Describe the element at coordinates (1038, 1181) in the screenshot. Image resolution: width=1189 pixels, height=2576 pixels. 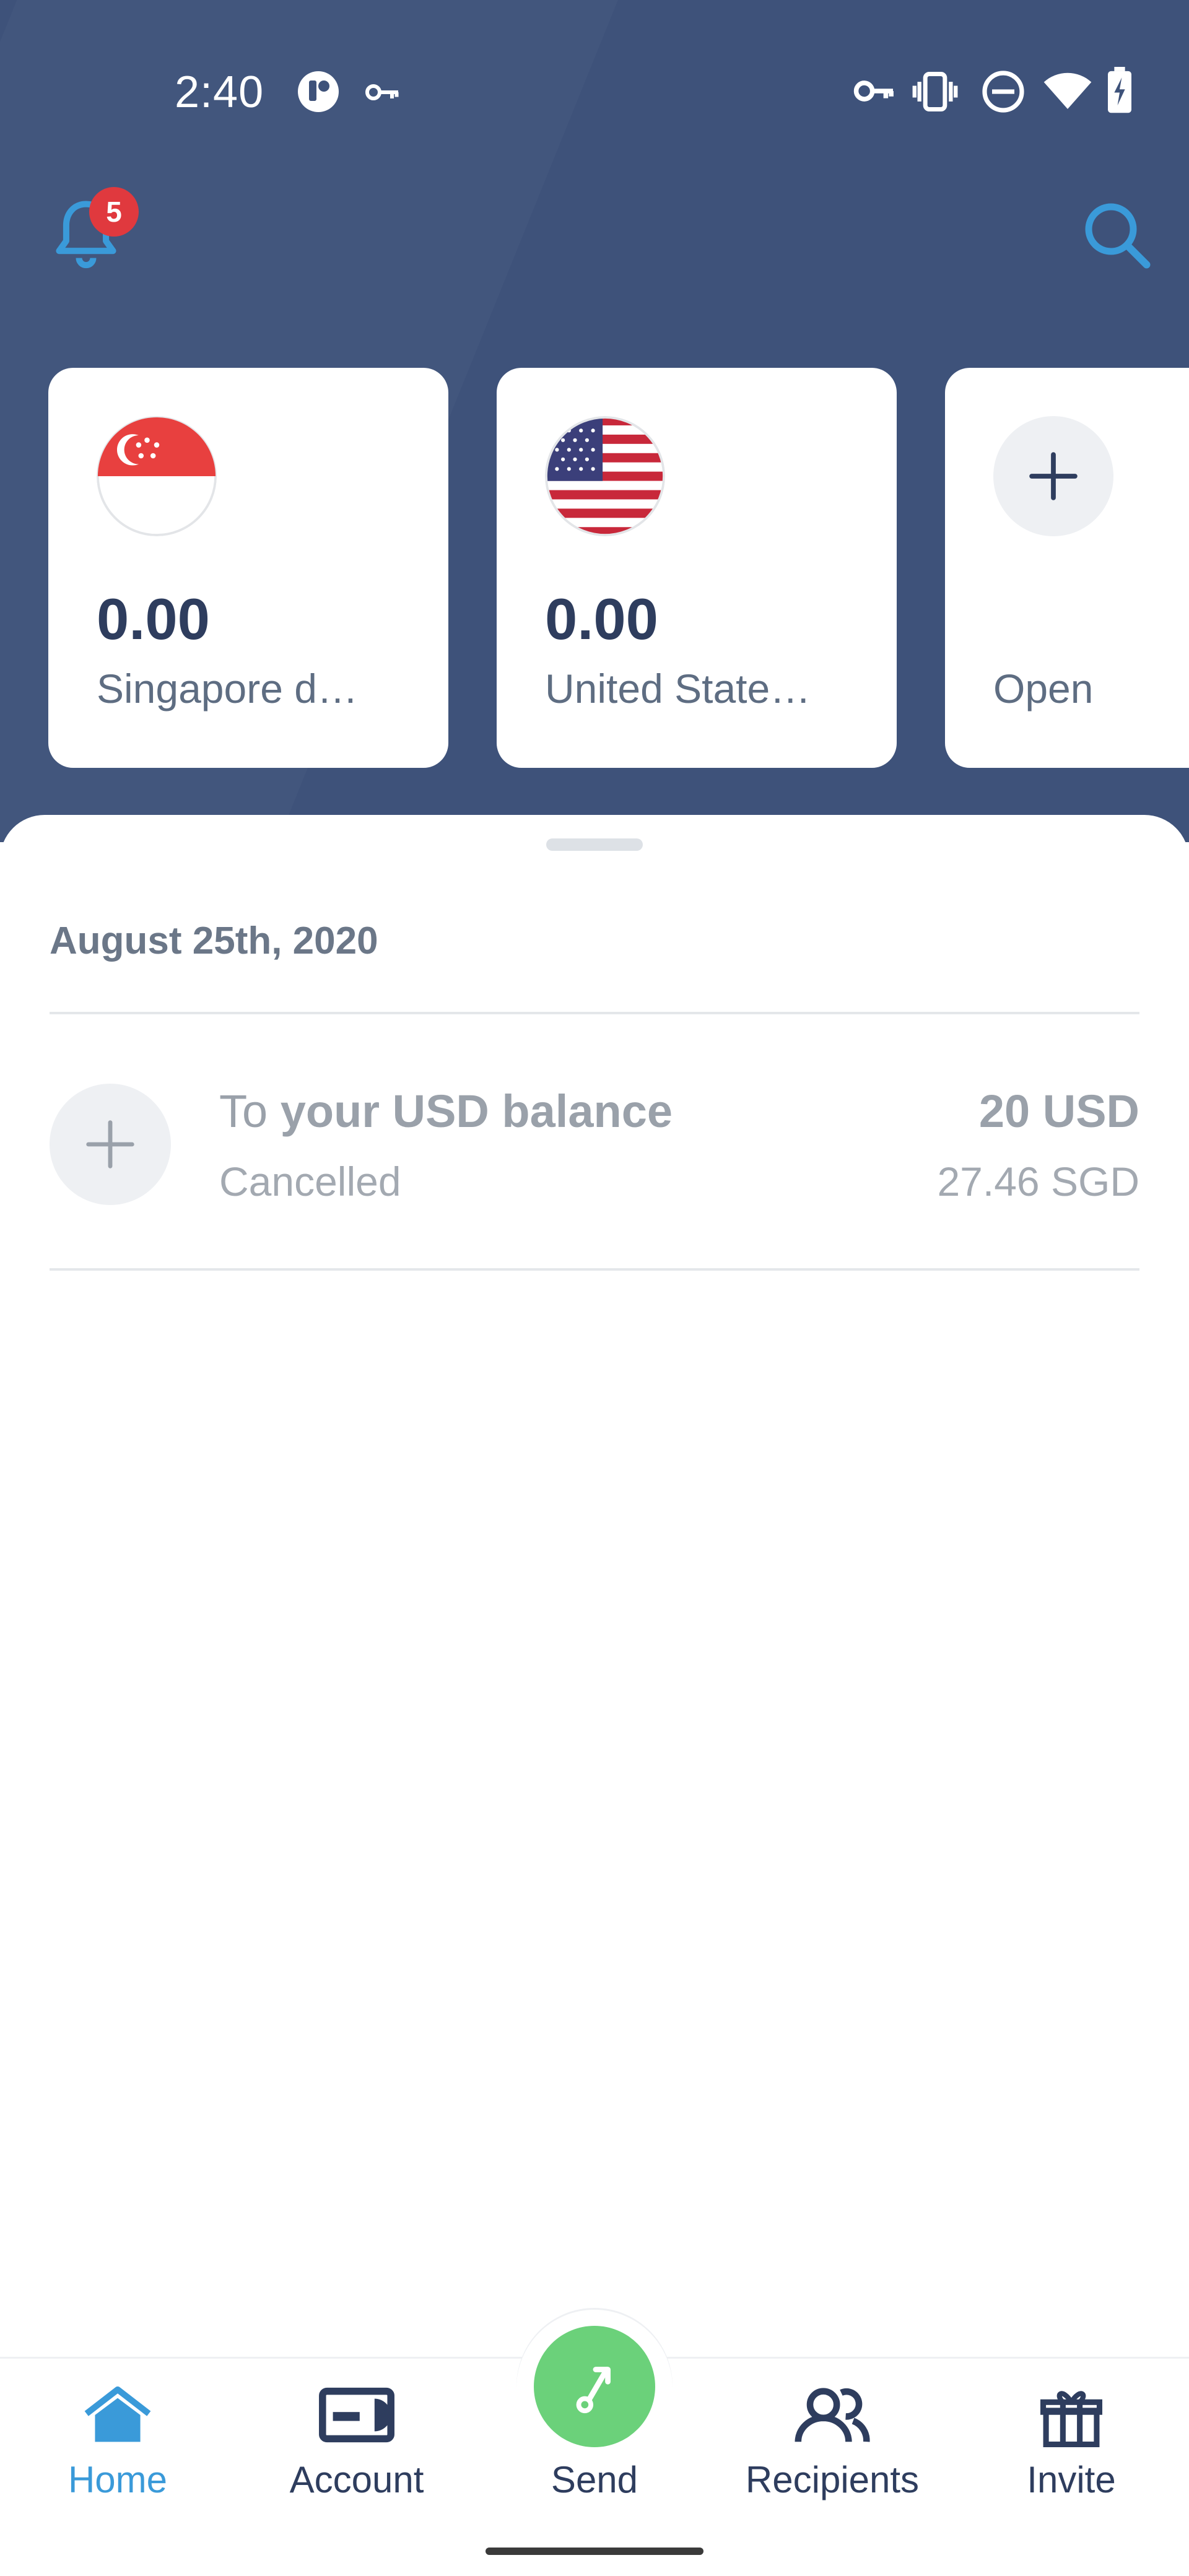
I see `transaction-converted-amount: 27.46 SGD` at that location.